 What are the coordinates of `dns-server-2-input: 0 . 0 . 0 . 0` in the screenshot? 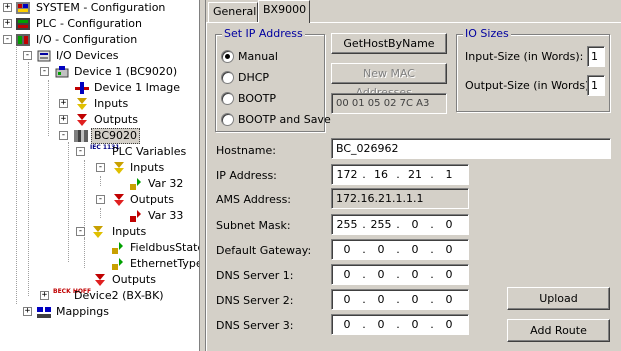 It's located at (400, 299).